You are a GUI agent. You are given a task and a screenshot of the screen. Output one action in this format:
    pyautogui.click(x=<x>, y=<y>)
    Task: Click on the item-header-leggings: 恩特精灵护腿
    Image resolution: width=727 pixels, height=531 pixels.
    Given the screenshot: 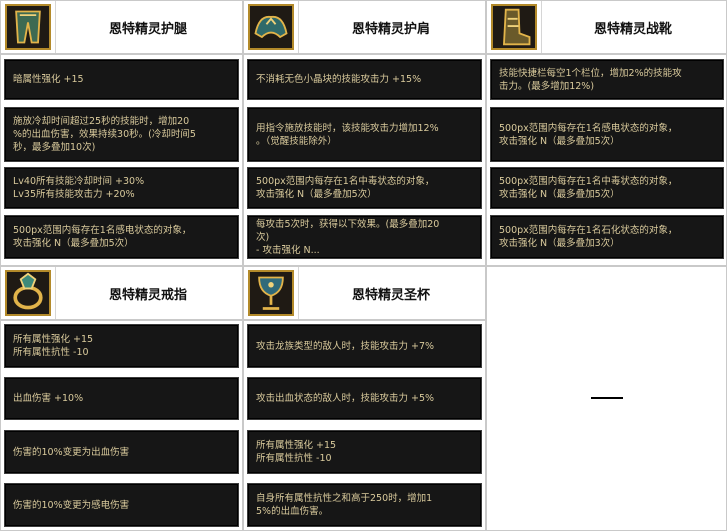 What is the action you would take?
    pyautogui.click(x=121, y=27)
    